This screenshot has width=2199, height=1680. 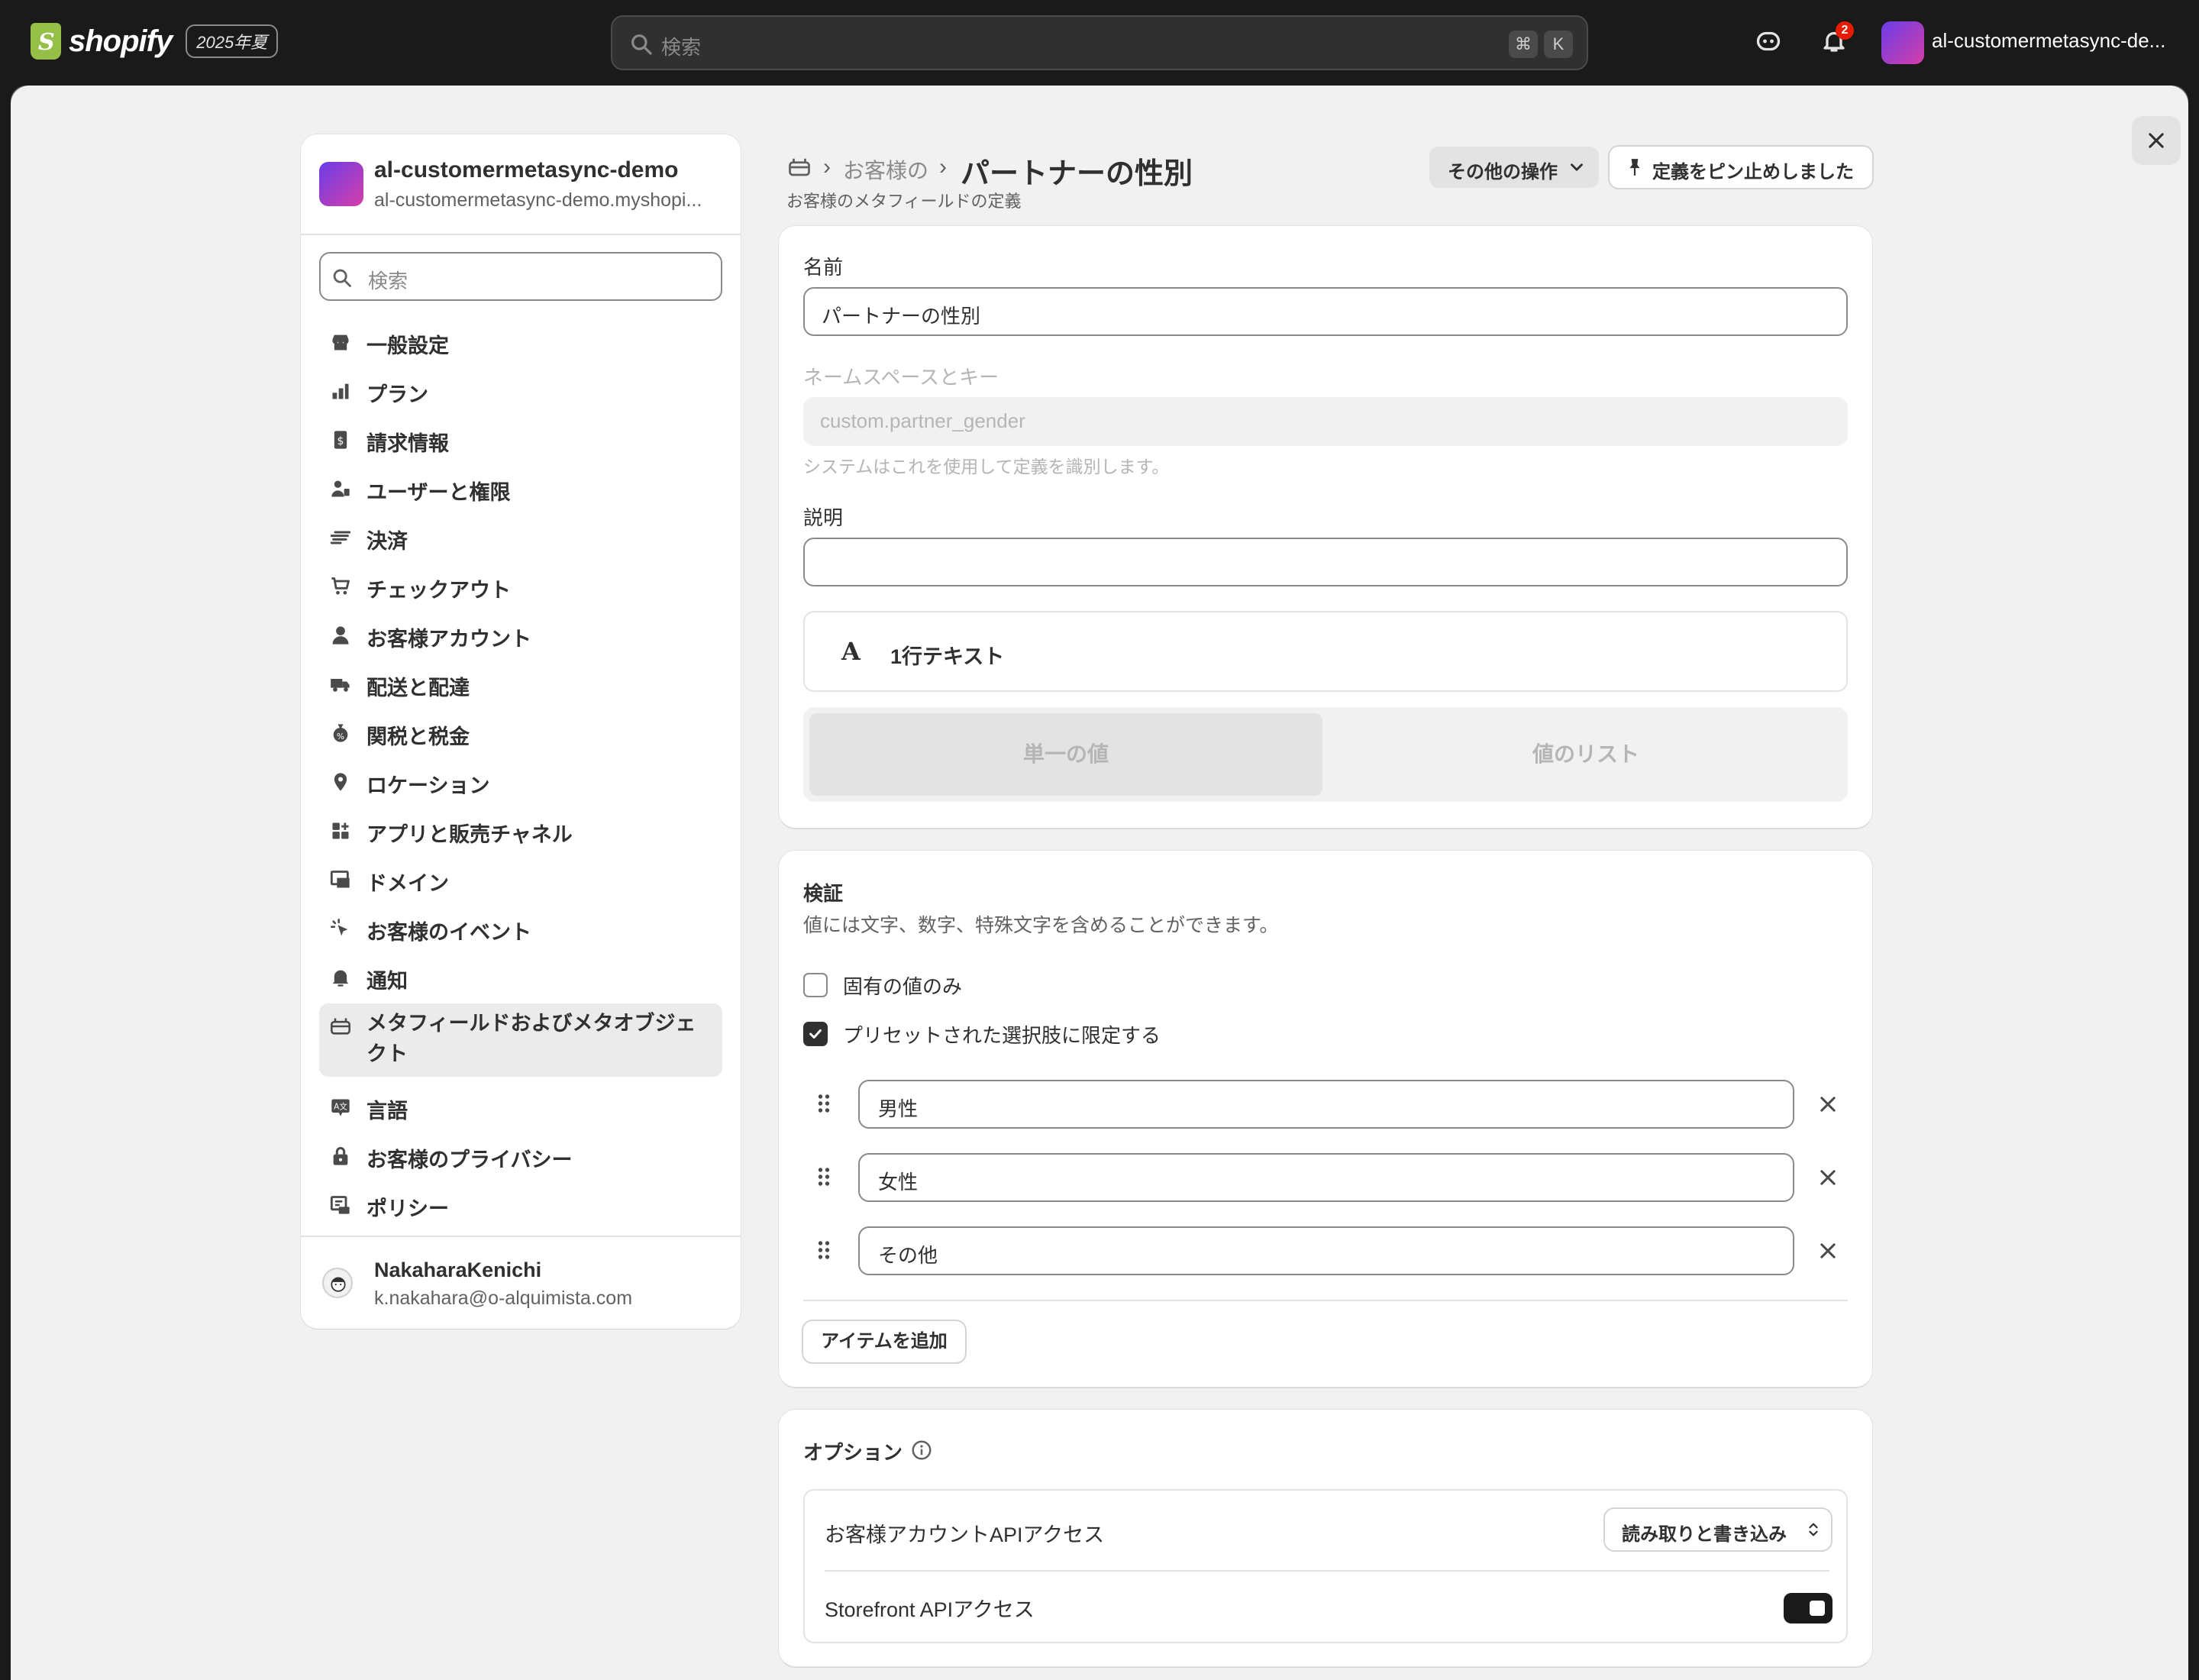 I want to click on sidebar-item-plan: プラン, so click(x=521, y=389).